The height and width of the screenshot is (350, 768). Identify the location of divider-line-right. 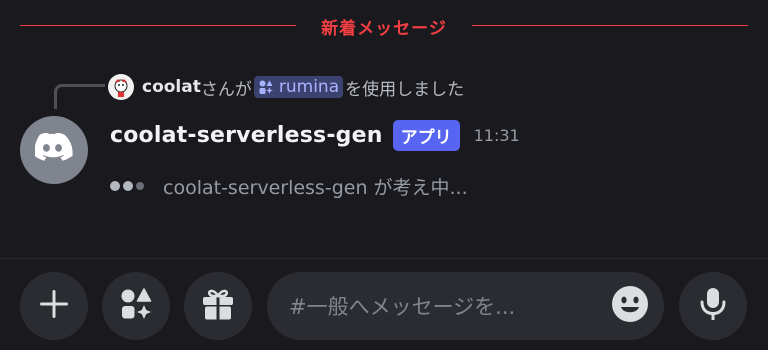
(610, 25).